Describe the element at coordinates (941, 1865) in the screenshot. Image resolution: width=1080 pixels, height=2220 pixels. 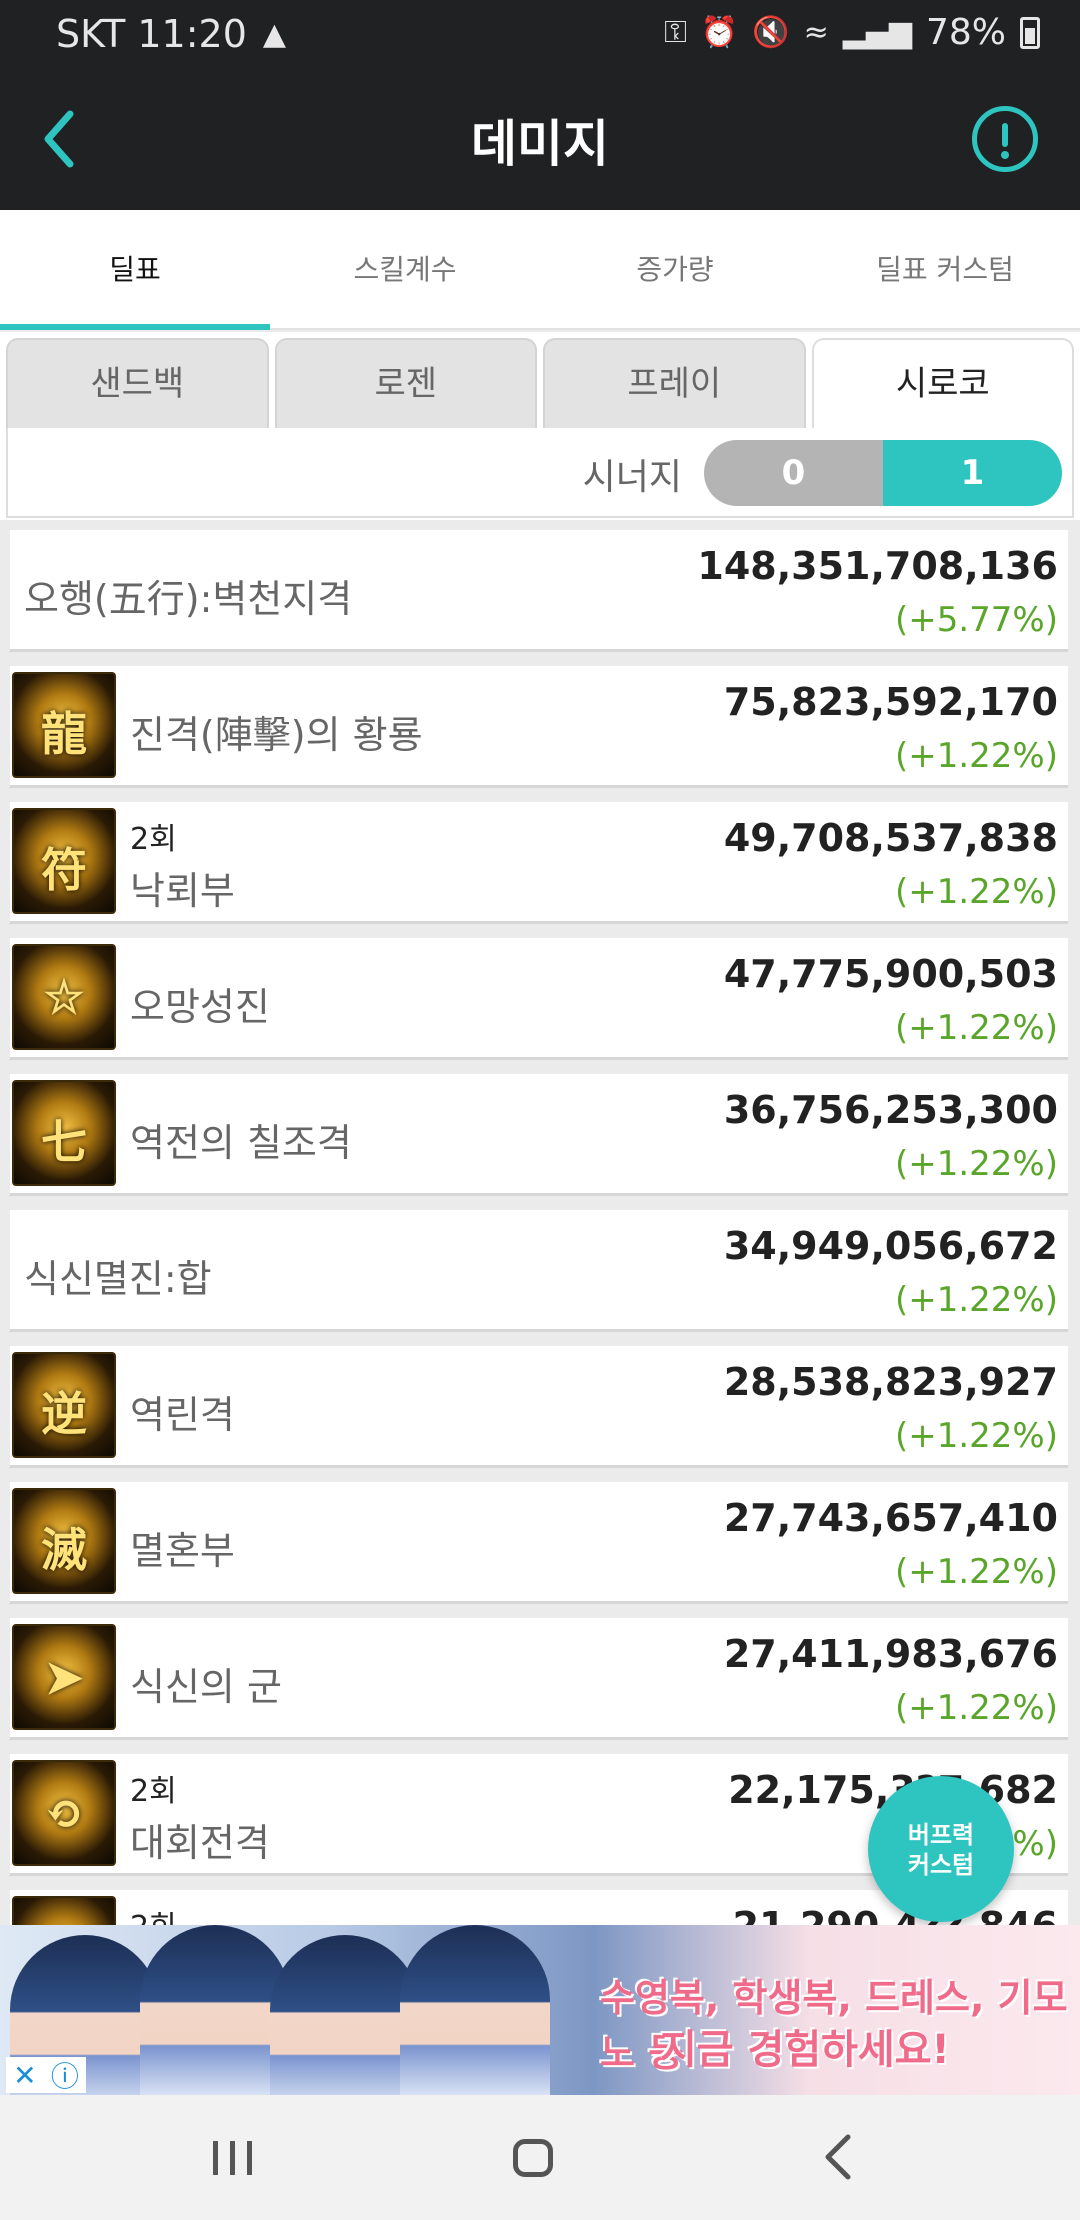
I see `fab-label-line2: 커스텀` at that location.